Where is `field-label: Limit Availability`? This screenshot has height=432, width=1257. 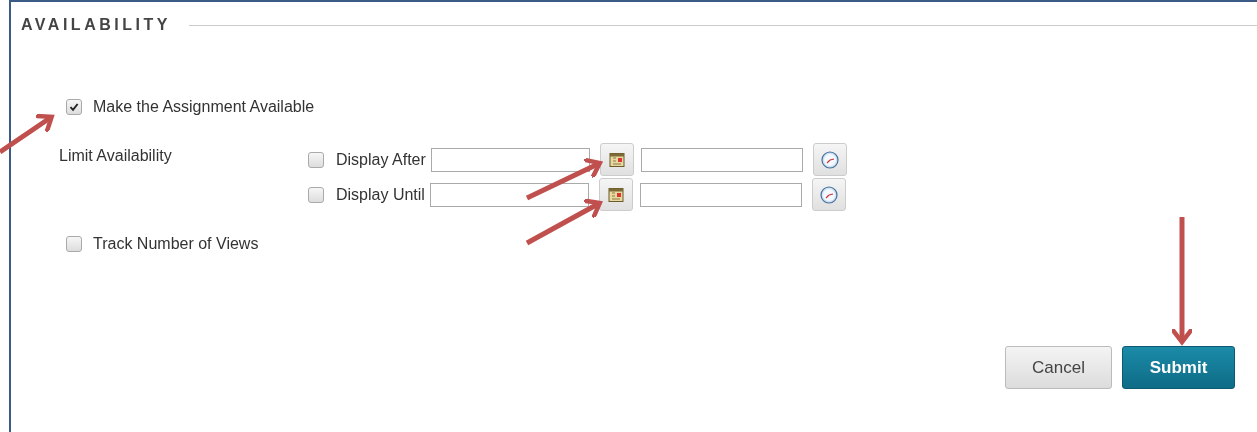
field-label: Limit Availability is located at coordinates (116, 156).